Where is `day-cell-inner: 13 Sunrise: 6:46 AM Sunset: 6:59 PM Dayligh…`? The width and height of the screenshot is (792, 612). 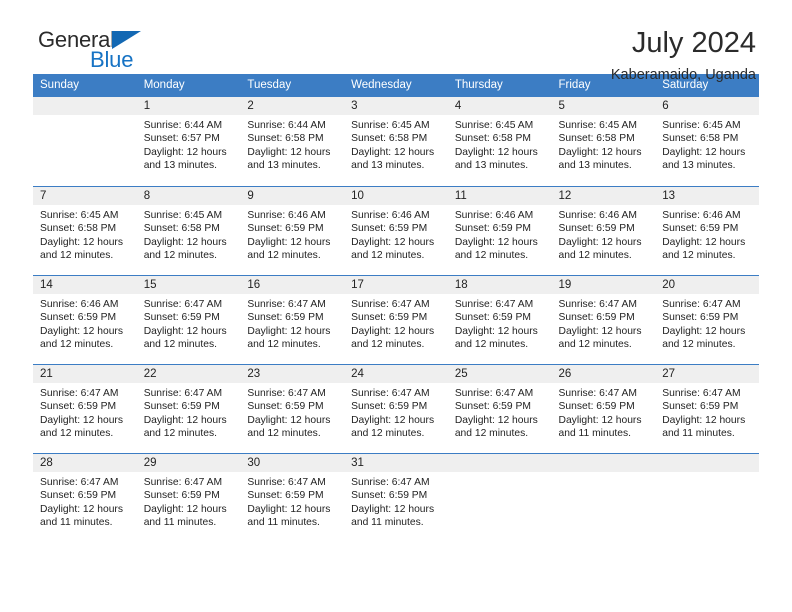 day-cell-inner: 13 Sunrise: 6:46 AM Sunset: 6:59 PM Dayligh… is located at coordinates (707, 230).